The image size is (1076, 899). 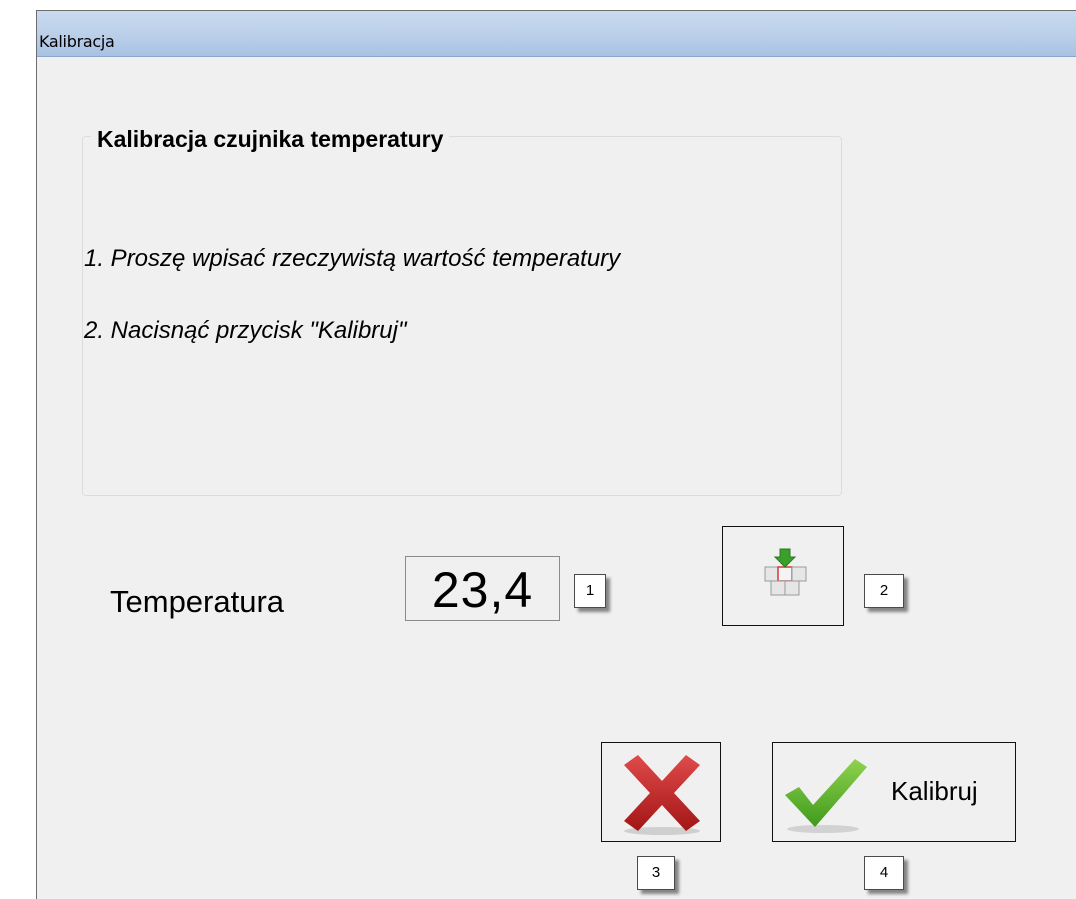 I want to click on callout-4: 4, so click(x=884, y=873).